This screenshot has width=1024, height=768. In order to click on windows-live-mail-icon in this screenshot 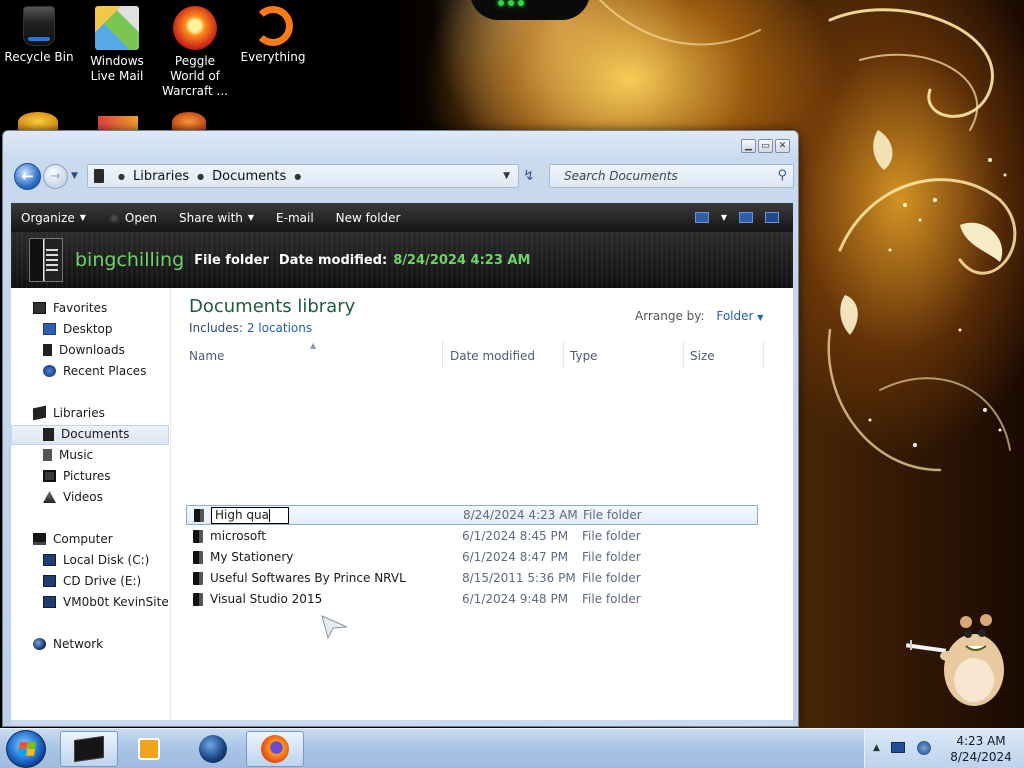, I will do `click(117, 28)`.